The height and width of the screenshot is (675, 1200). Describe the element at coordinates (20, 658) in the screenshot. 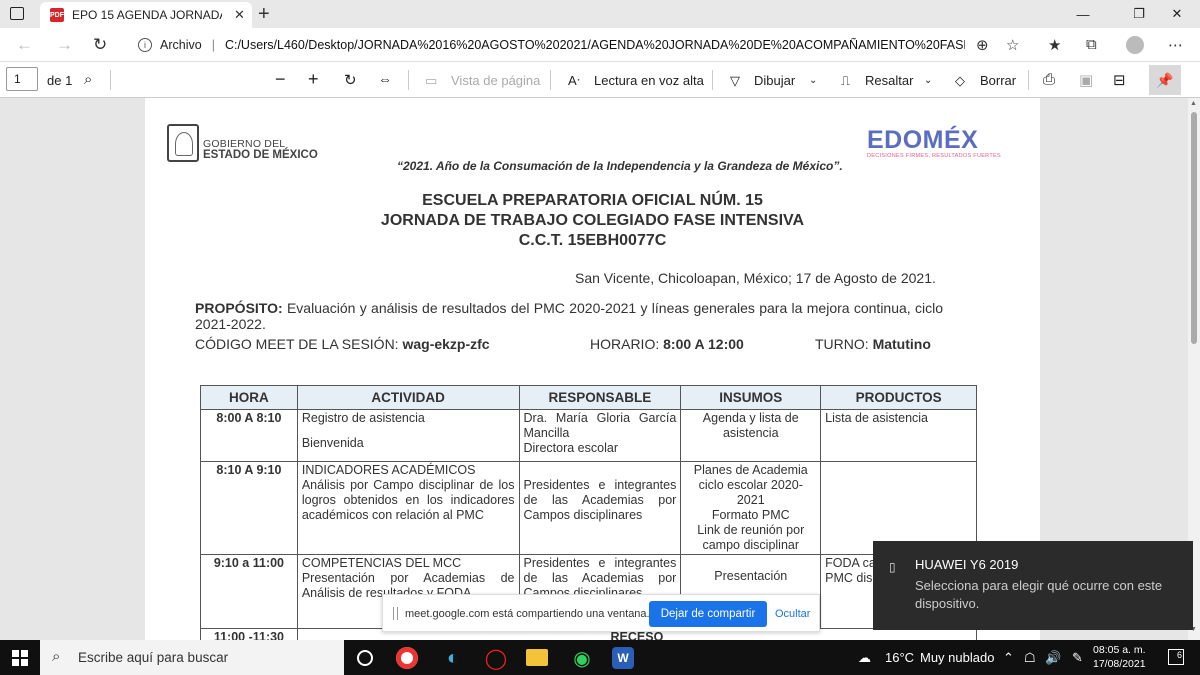

I see `windows-start-icon` at that location.